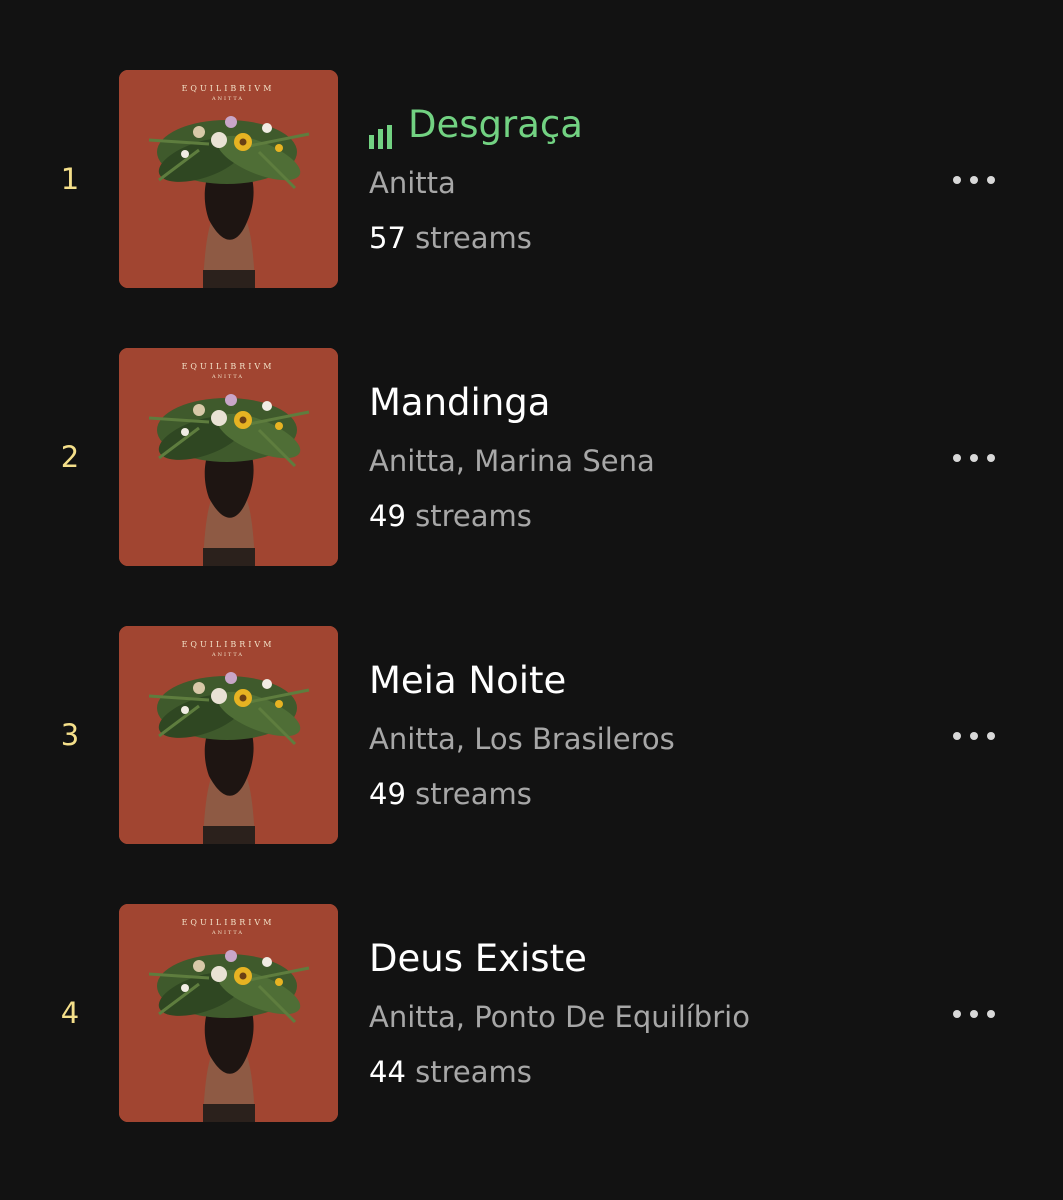 The width and height of the screenshot is (1063, 1200). What do you see at coordinates (383, 126) in the screenshot?
I see `equalizer-bars-icon` at bounding box center [383, 126].